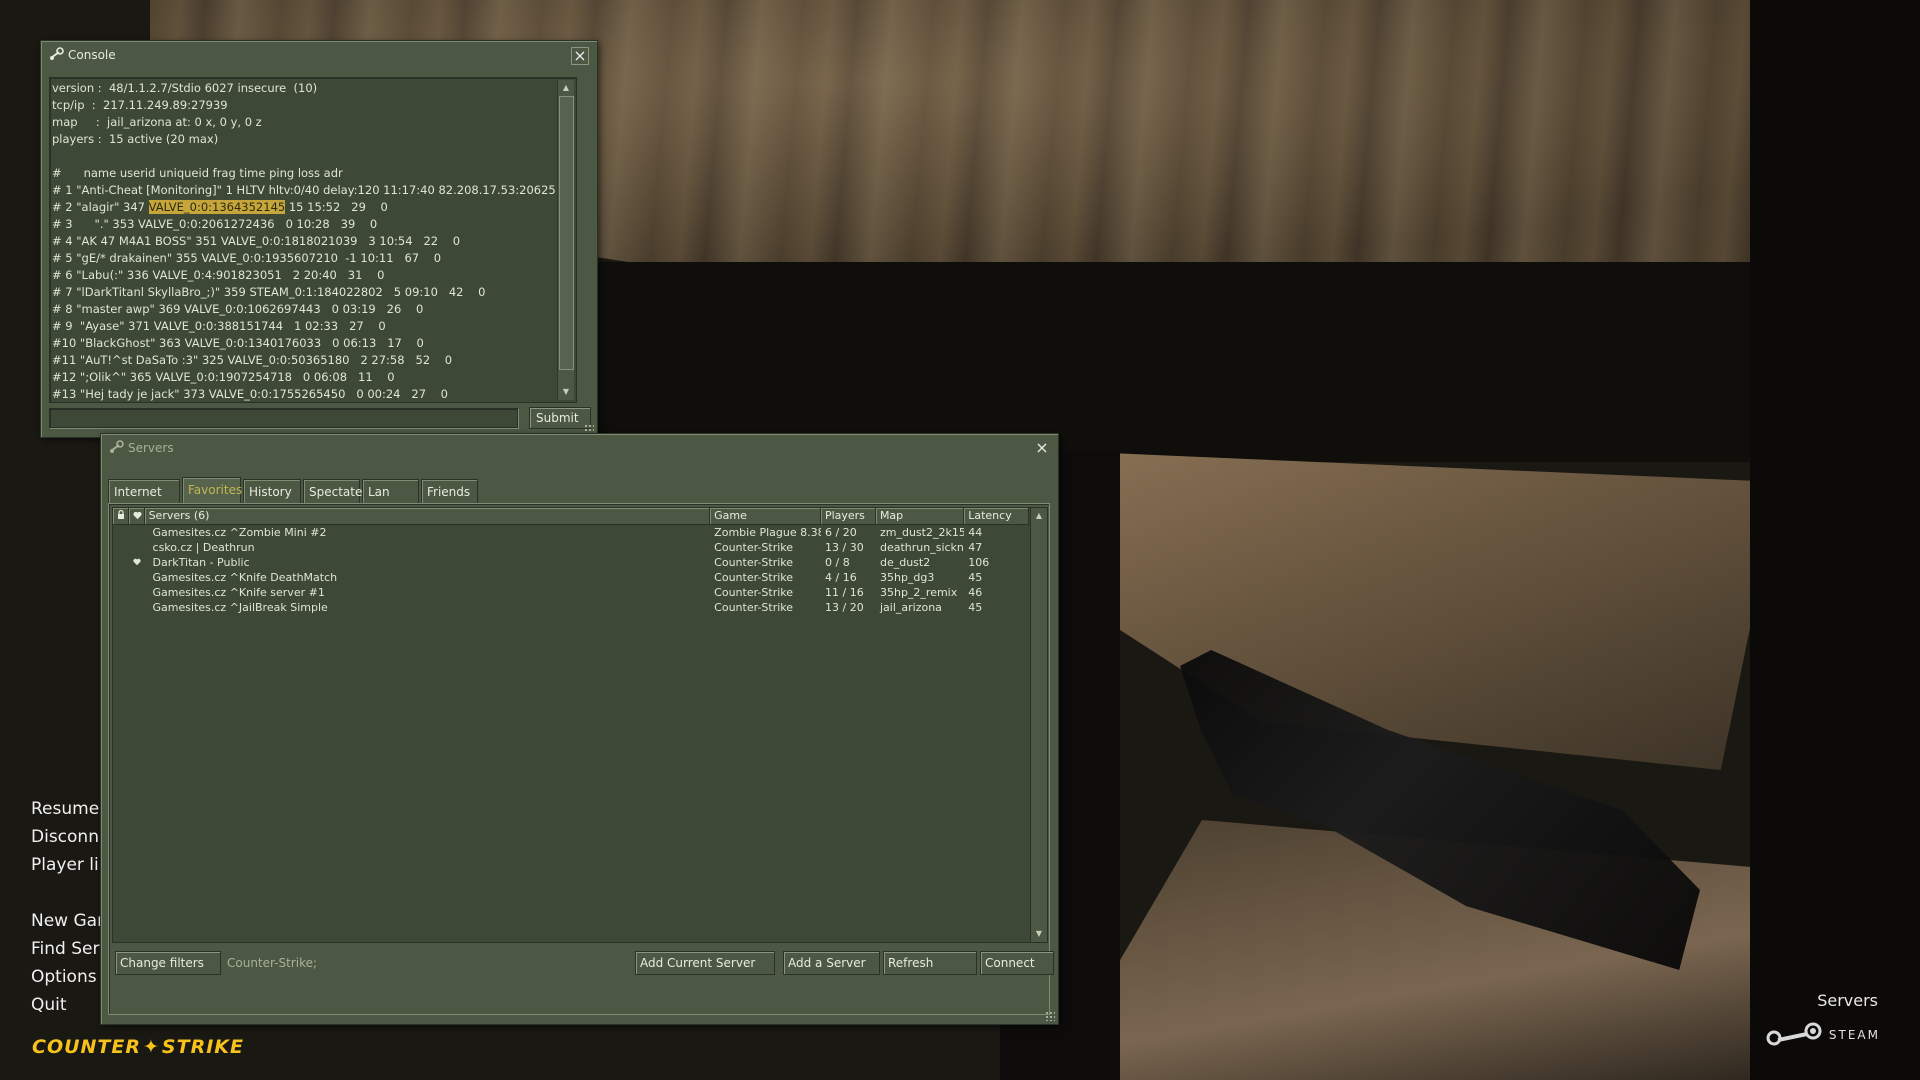 The image size is (1920, 1080). Describe the element at coordinates (332, 491) in the screenshot. I see `tab-spectate: Spectate` at that location.